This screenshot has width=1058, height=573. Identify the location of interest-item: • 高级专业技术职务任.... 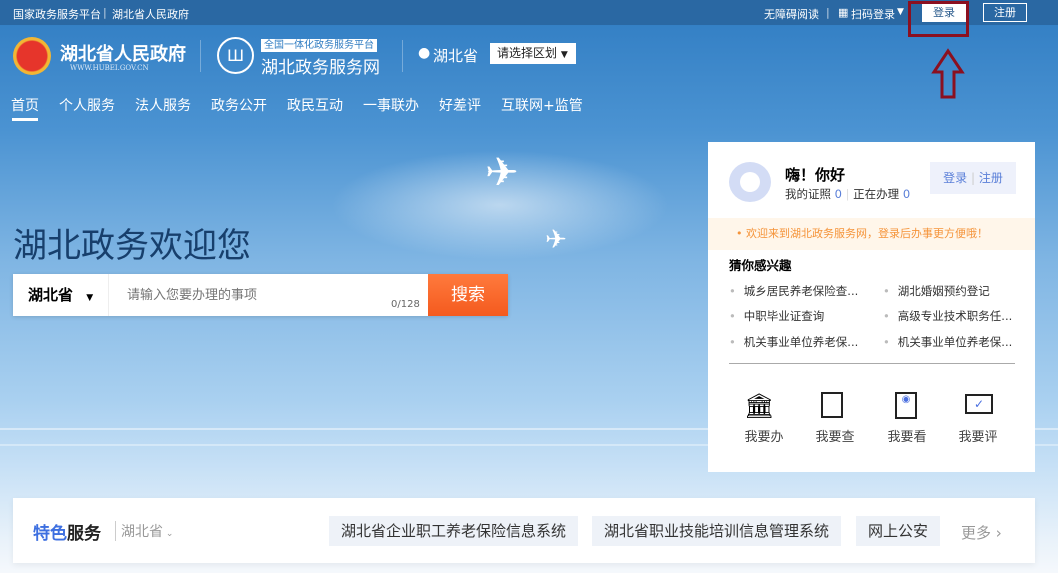
(947, 316).